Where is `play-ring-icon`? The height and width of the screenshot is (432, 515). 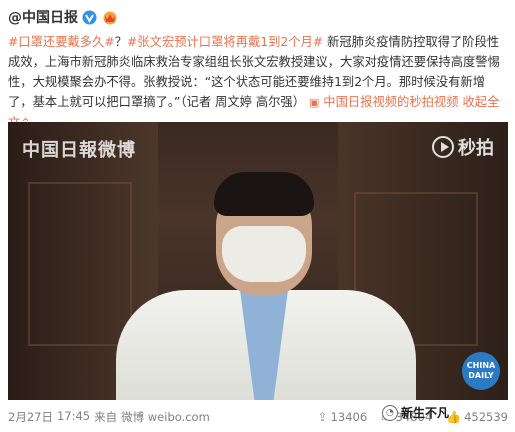 play-ring-icon is located at coordinates (443, 147).